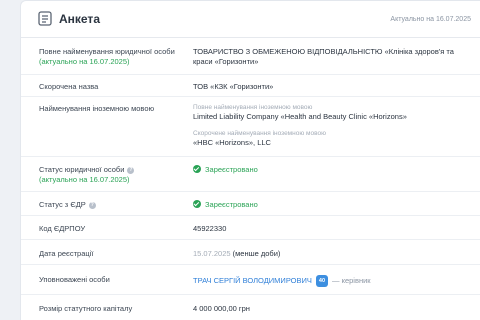 The height and width of the screenshot is (320, 480). Describe the element at coordinates (66, 253) in the screenshot. I see `reg-date-label: Дата реєстрації` at that location.